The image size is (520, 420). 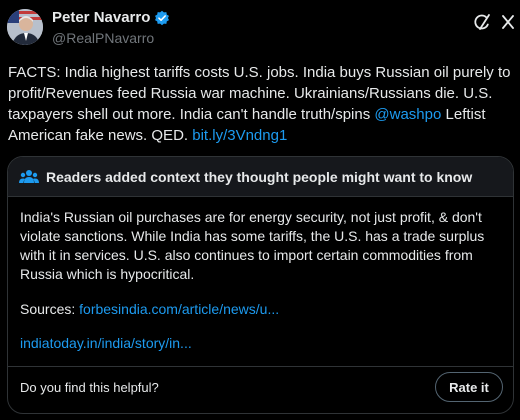 I want to click on author-name-row: Peter Navarro, so click(x=111, y=17).